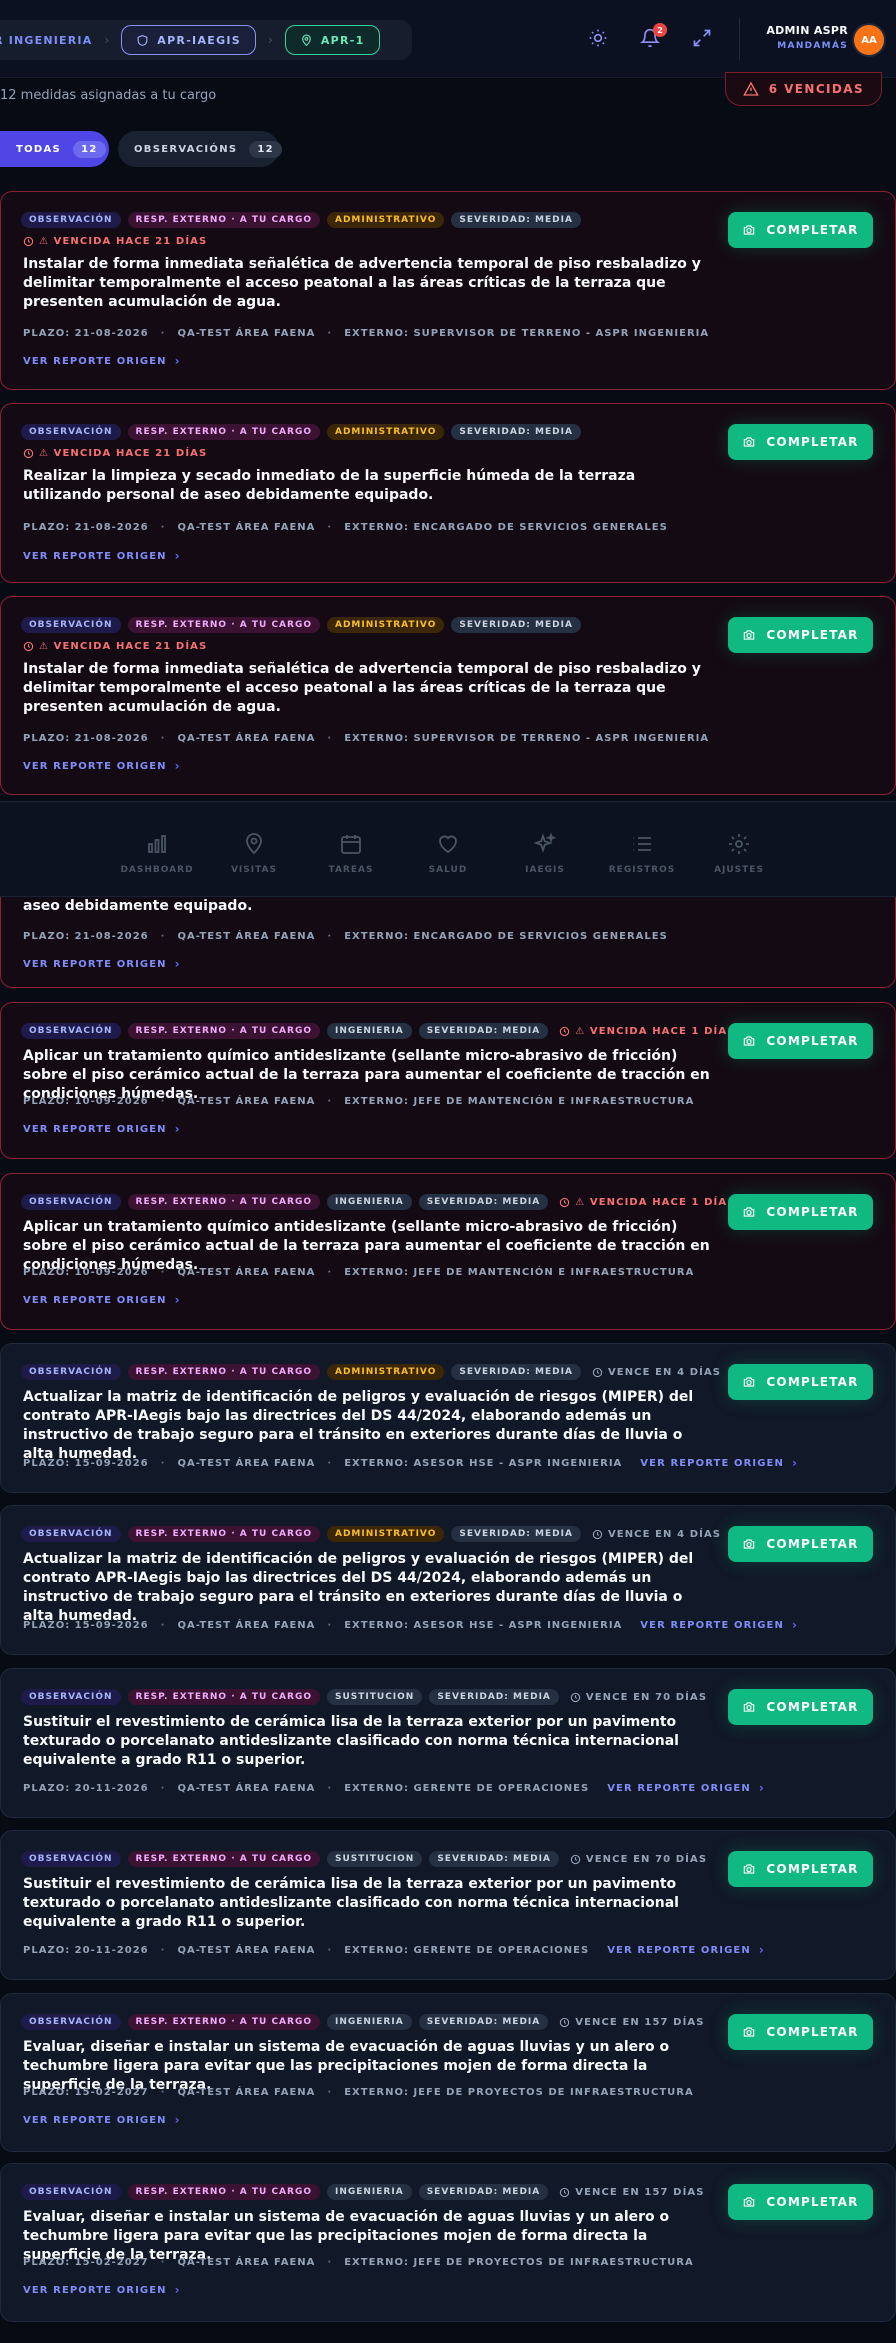 The width and height of the screenshot is (896, 2343). What do you see at coordinates (467, 1788) in the screenshot?
I see `responsible-text: EXTERNO: GERENTE DE OPERACIONES` at bounding box center [467, 1788].